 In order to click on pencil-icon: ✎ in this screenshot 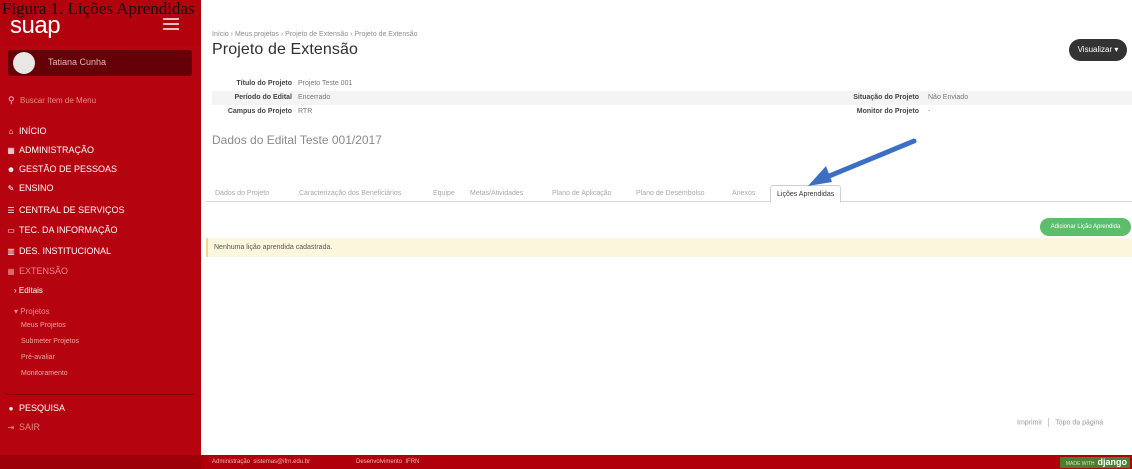, I will do `click(11, 188)`.